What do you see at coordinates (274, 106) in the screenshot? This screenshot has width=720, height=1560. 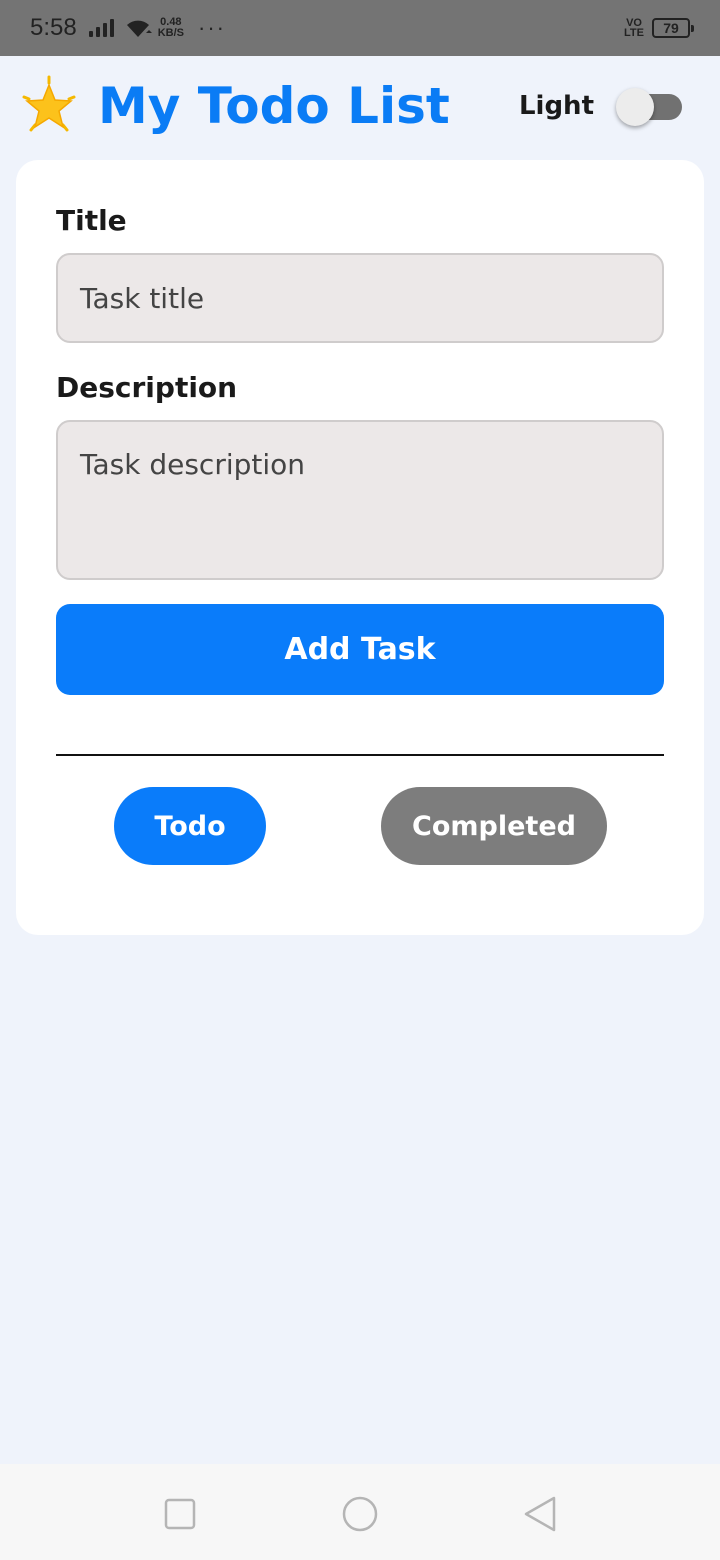 I see `app-title: My Todo List` at bounding box center [274, 106].